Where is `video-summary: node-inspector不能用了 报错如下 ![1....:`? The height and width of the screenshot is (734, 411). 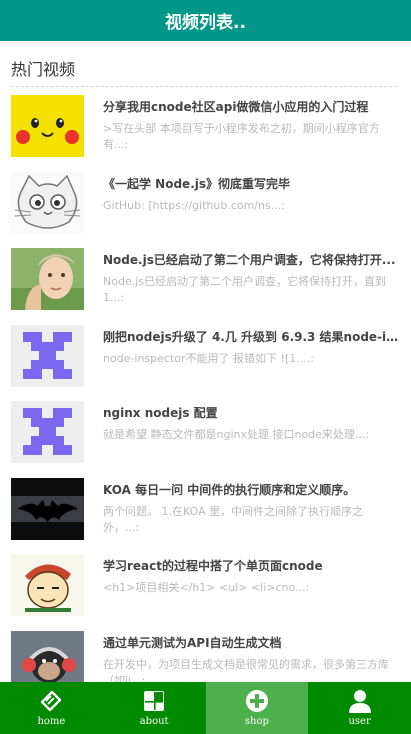 video-summary: node-inspector不能用了 报错如下 ![1....: is located at coordinates (208, 358).